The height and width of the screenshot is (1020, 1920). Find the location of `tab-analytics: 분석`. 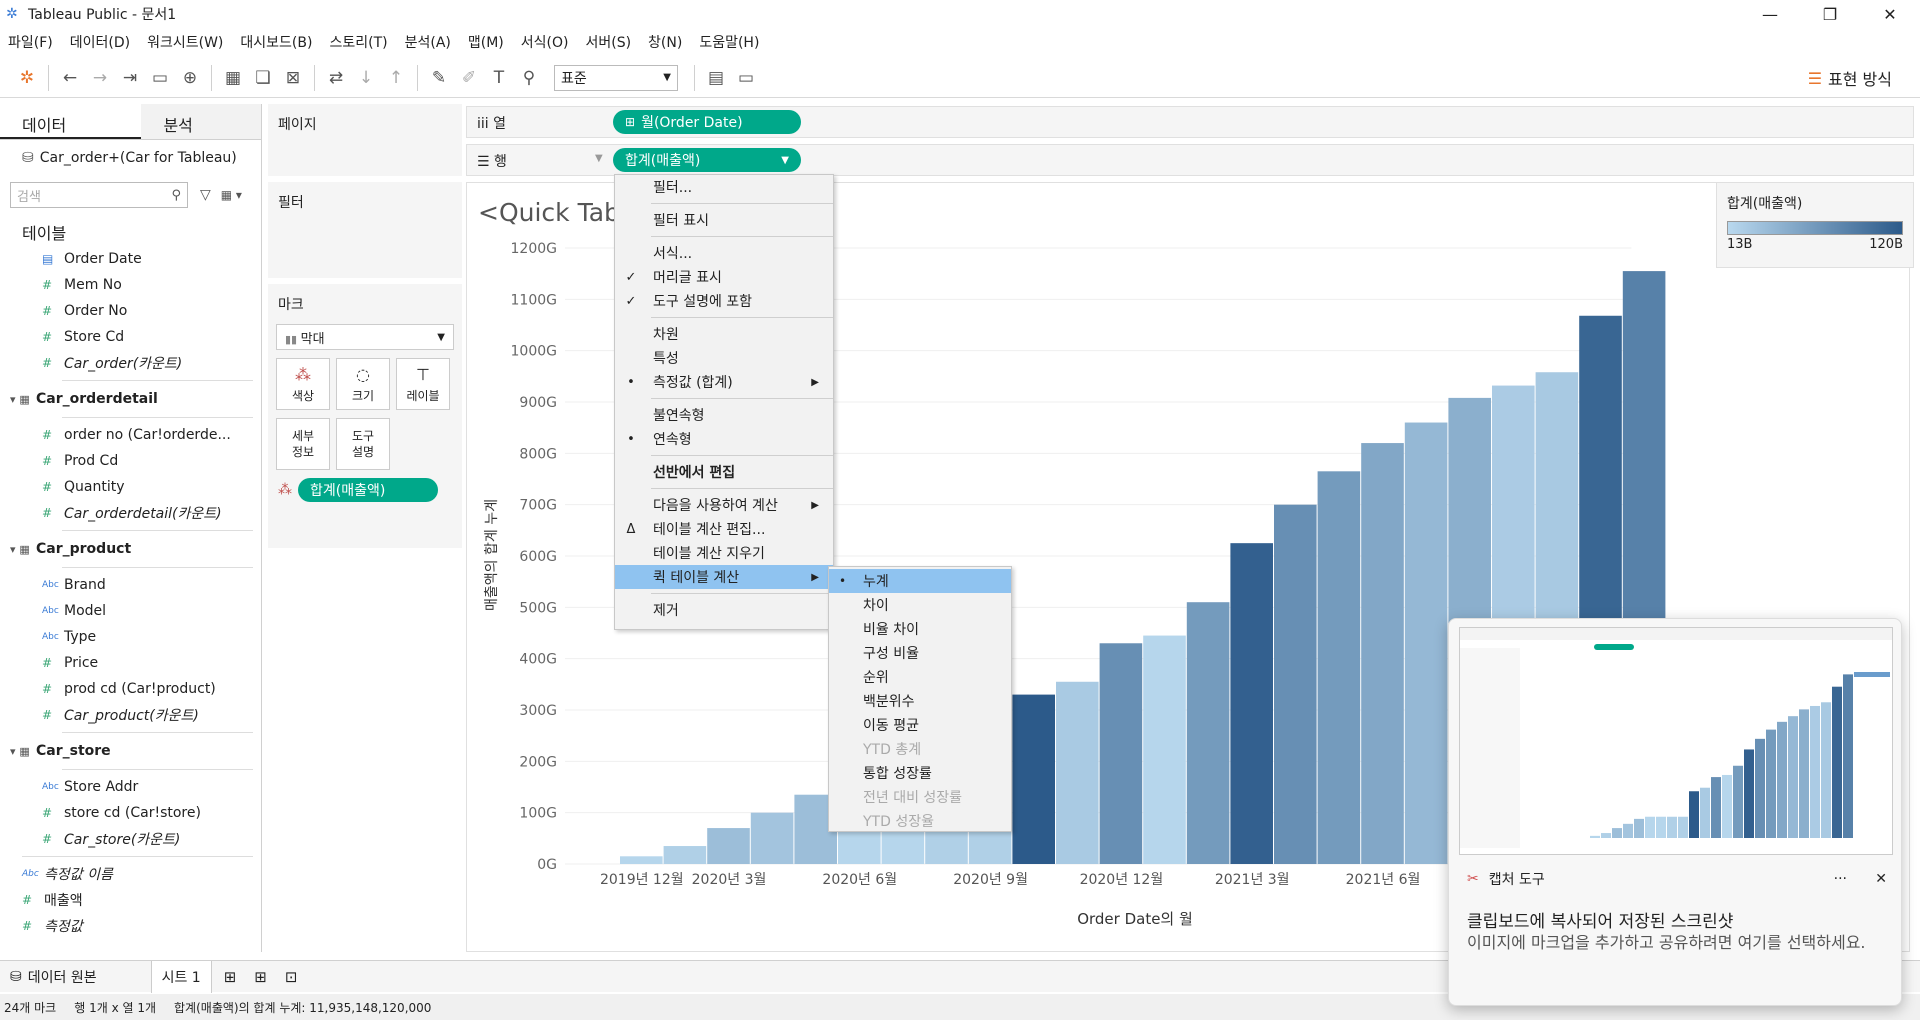

tab-analytics: 분석 is located at coordinates (201, 121).